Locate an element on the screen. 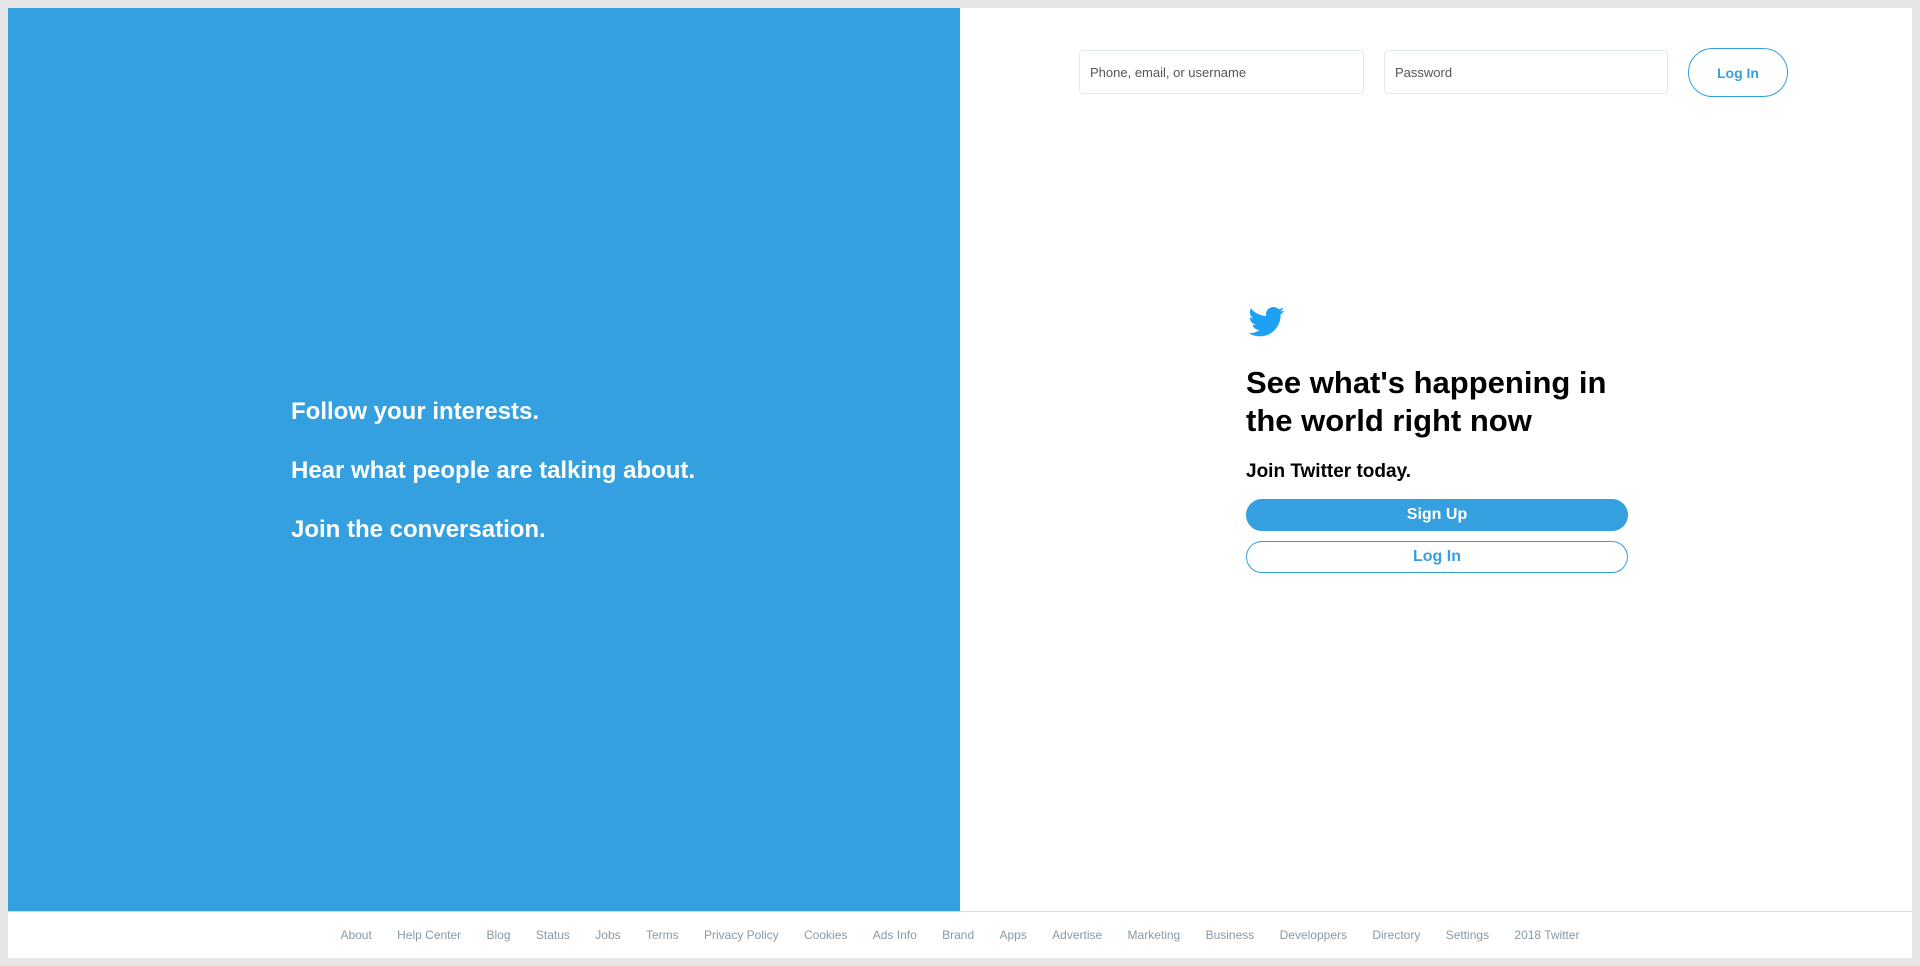  footer-link-terms: Terms is located at coordinates (662, 935).